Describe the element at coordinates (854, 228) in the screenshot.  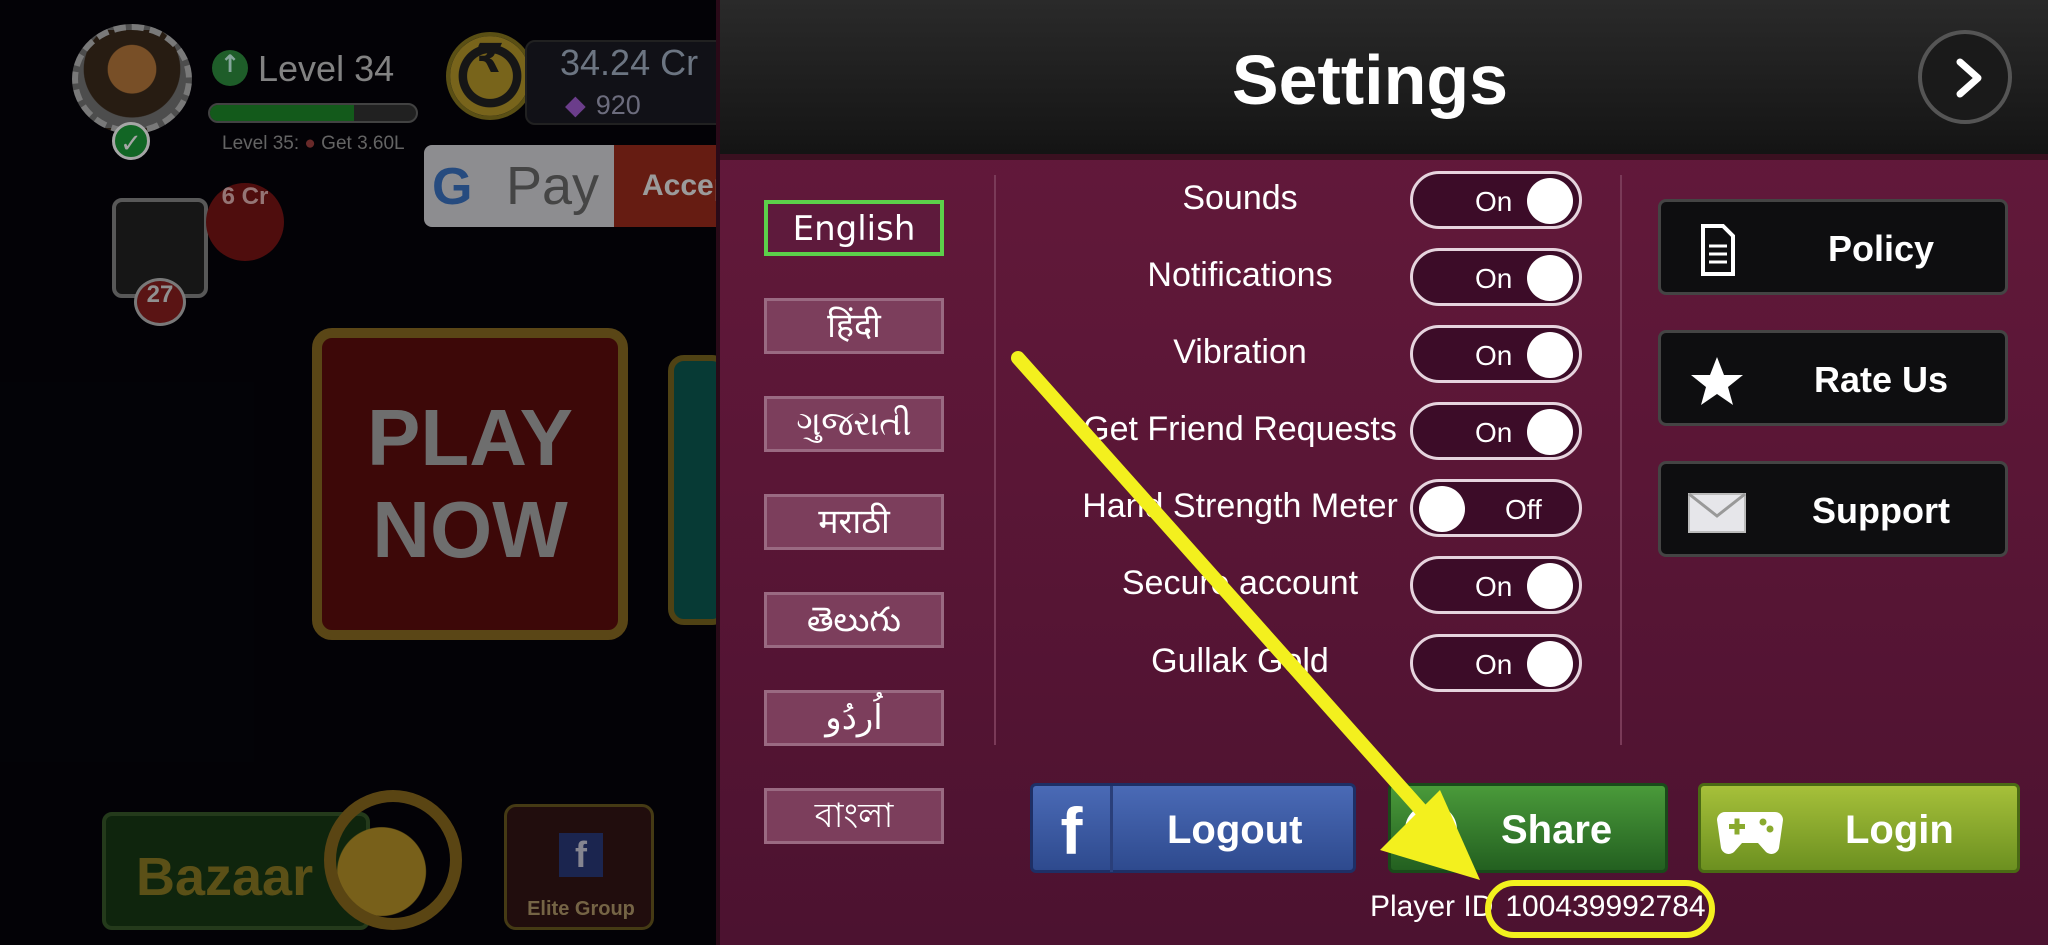
I see `language-english: English` at that location.